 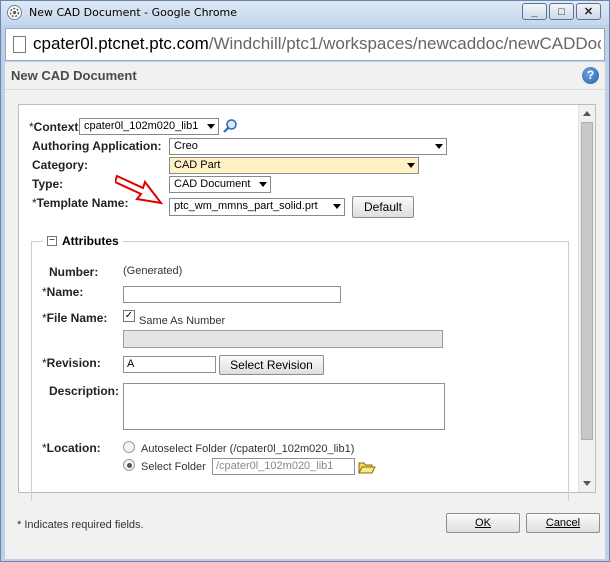 I want to click on revision-input: A, so click(x=169, y=364).